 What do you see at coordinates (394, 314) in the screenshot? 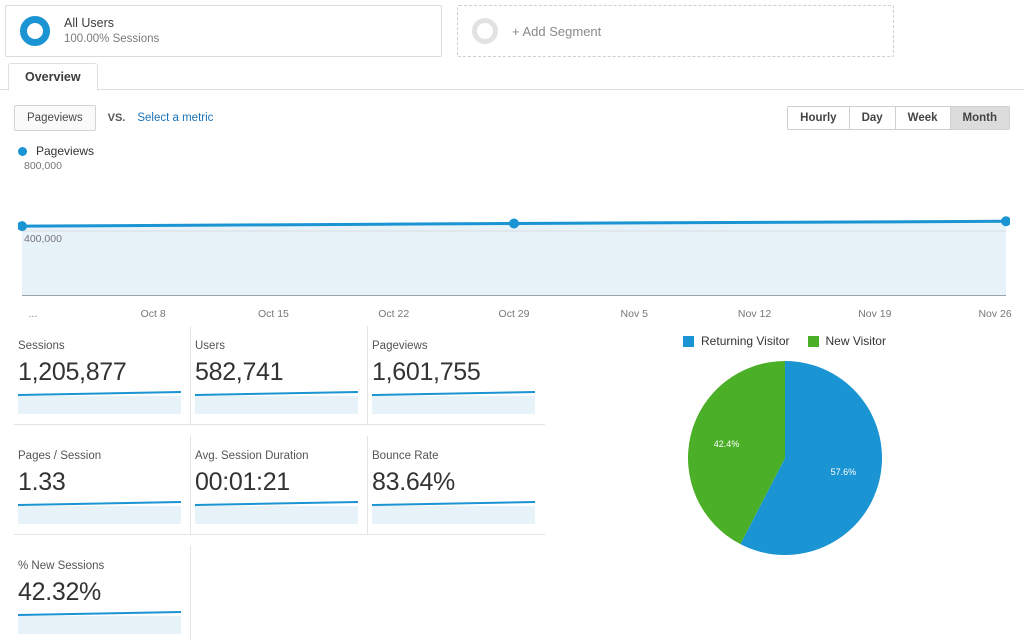
I see `x-axis-tick: Oct 22` at bounding box center [394, 314].